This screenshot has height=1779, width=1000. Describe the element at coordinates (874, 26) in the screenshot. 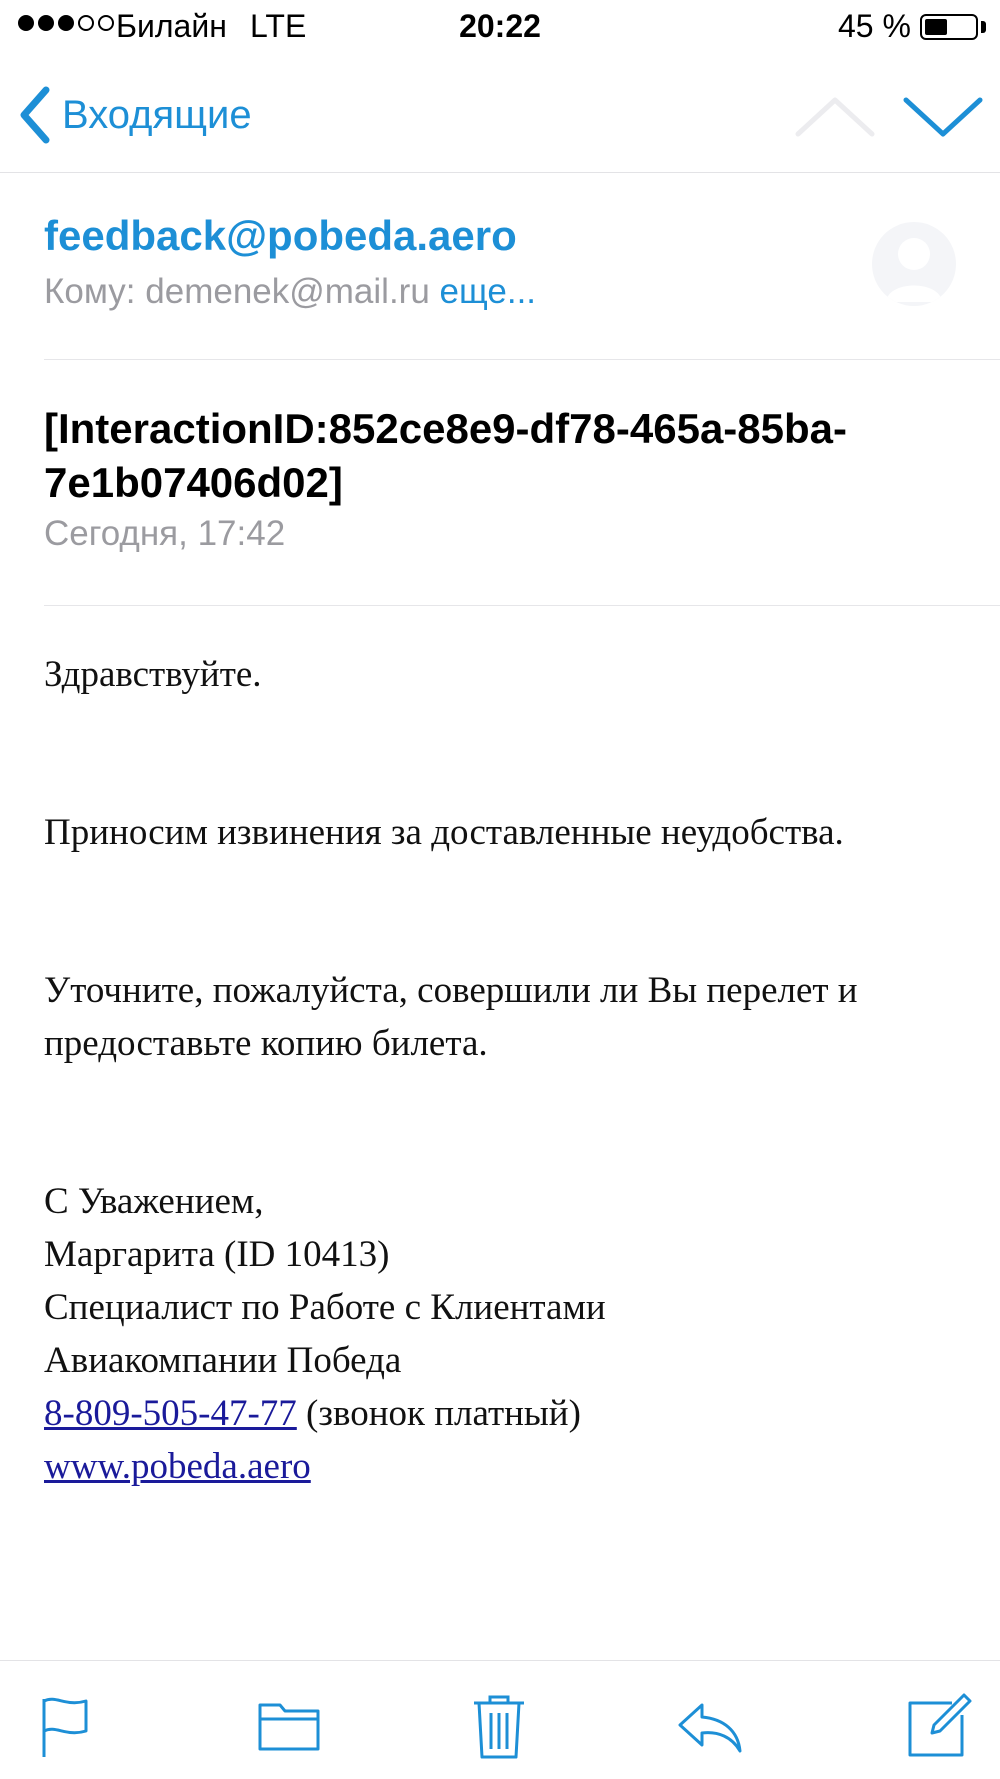

I see `battery-percent: 45 %` at that location.